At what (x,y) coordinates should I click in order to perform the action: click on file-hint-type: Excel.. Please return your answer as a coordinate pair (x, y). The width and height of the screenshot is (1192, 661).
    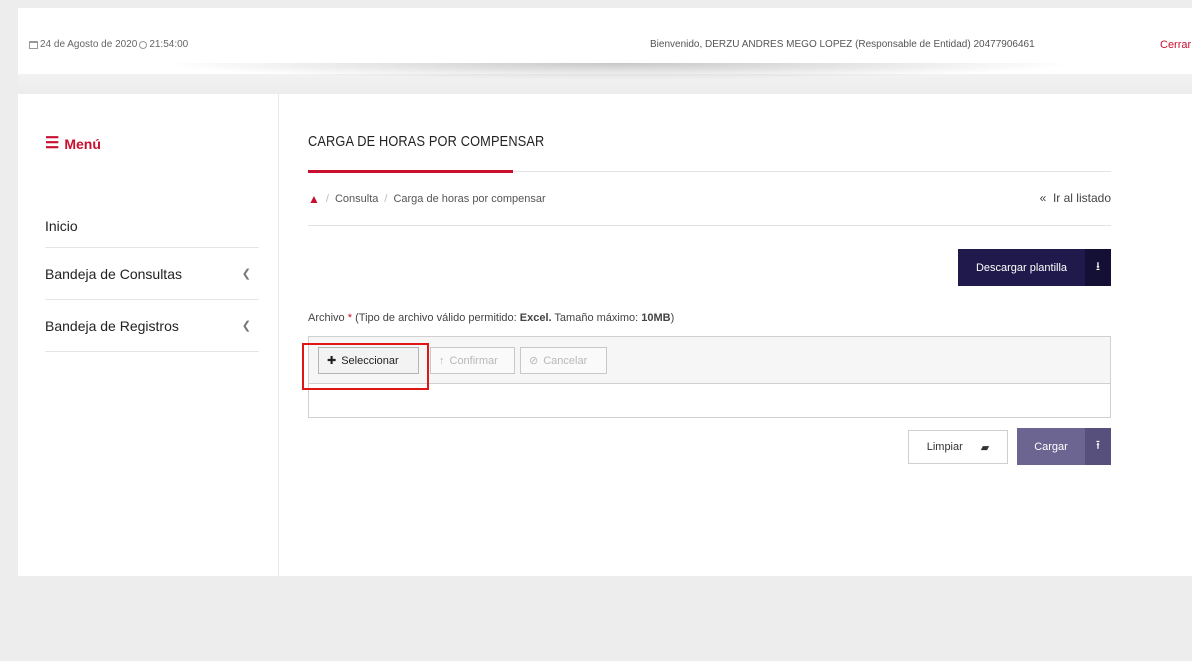
    Looking at the image, I should click on (535, 318).